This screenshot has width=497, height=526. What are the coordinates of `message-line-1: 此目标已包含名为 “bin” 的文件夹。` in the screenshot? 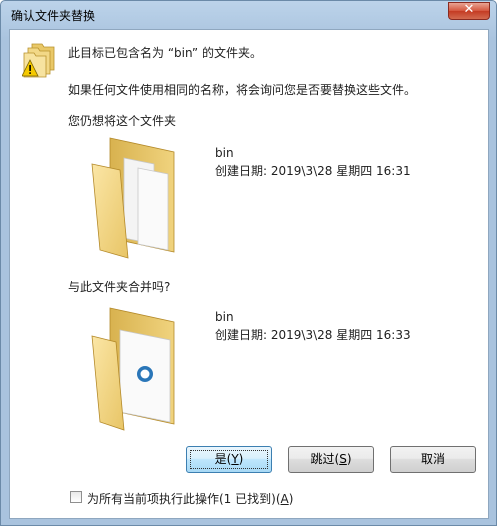 It's located at (165, 53).